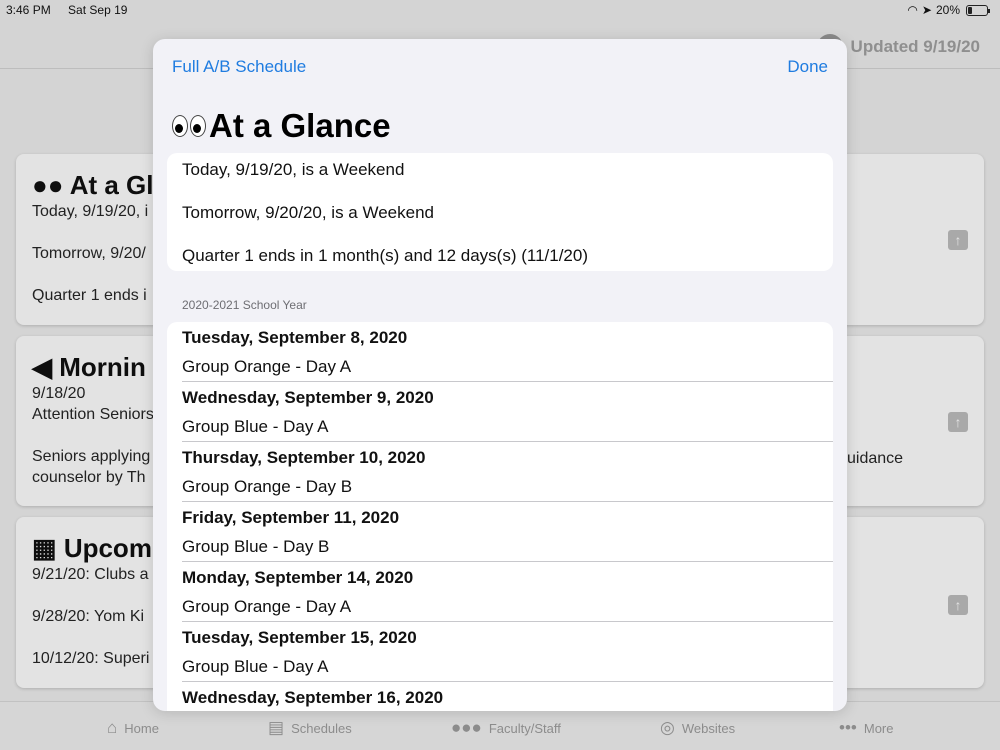 The height and width of the screenshot is (750, 1000). Describe the element at coordinates (915, 46) in the screenshot. I see `updated-label: Updated 9/19/20` at that location.